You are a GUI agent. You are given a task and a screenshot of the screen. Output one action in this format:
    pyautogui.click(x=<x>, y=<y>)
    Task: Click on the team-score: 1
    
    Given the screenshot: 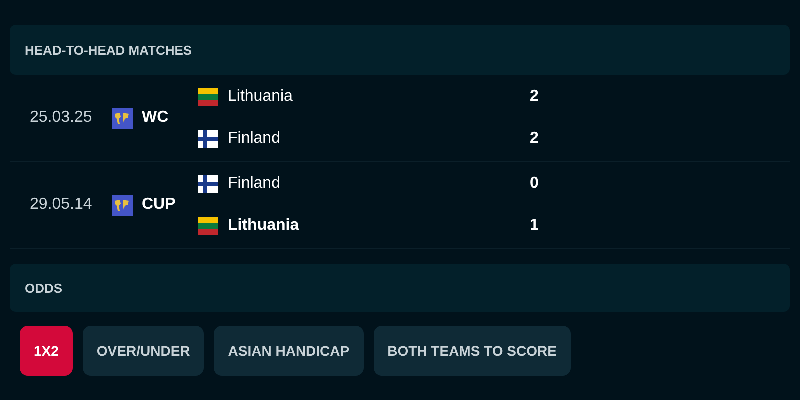 What is the action you would take?
    pyautogui.click(x=534, y=226)
    